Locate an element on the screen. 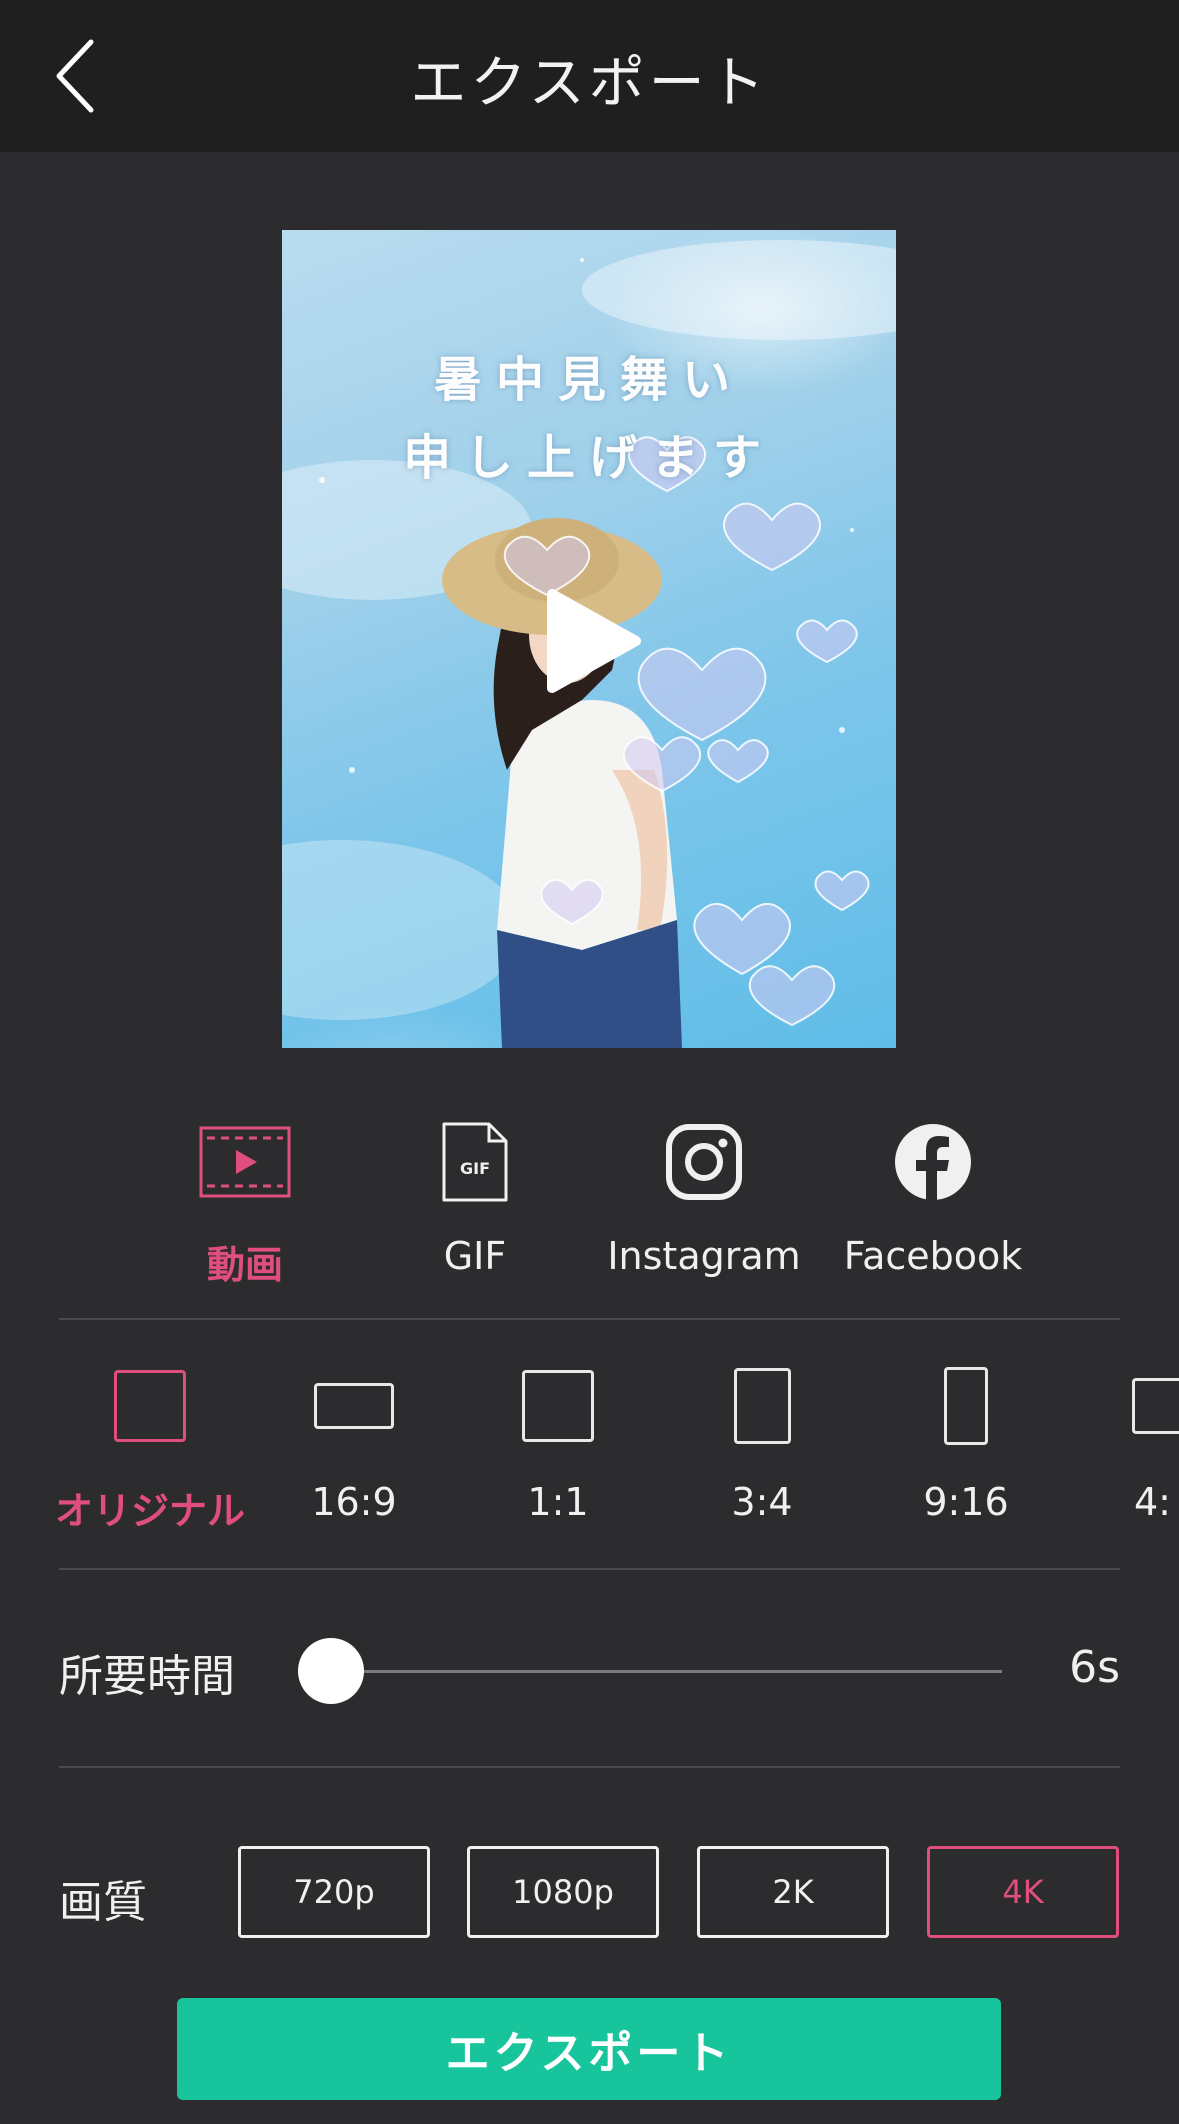  aspect-3-4: 3:4 is located at coordinates (762, 1450).